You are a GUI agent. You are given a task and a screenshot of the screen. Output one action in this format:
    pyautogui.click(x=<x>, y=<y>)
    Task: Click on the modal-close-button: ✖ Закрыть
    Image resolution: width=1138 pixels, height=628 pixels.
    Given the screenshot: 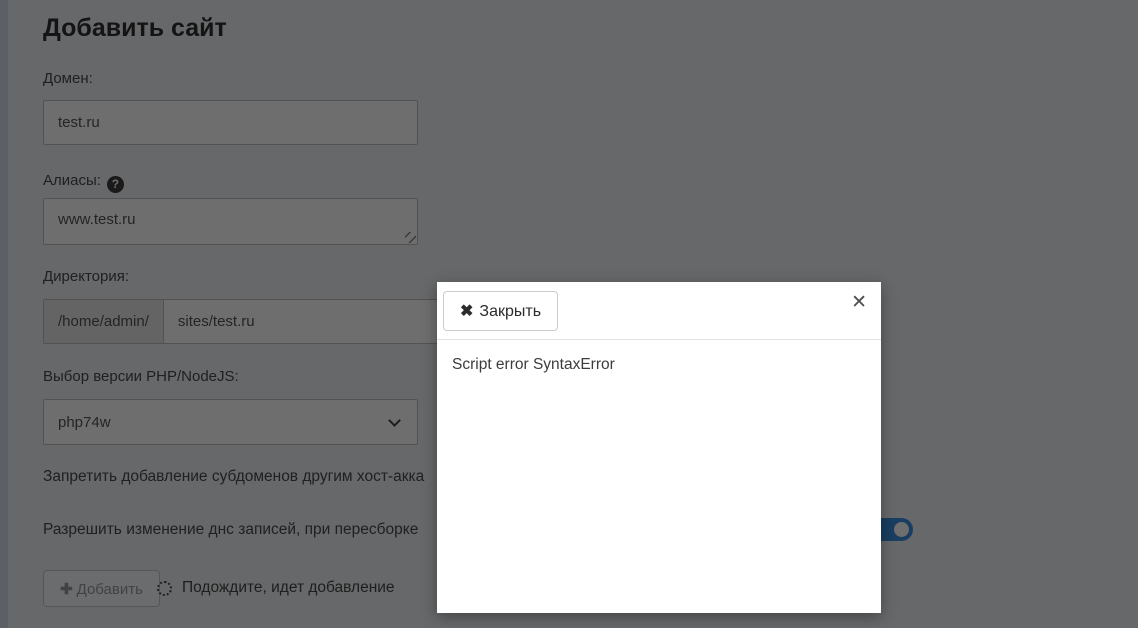 What is the action you would take?
    pyautogui.click(x=501, y=311)
    